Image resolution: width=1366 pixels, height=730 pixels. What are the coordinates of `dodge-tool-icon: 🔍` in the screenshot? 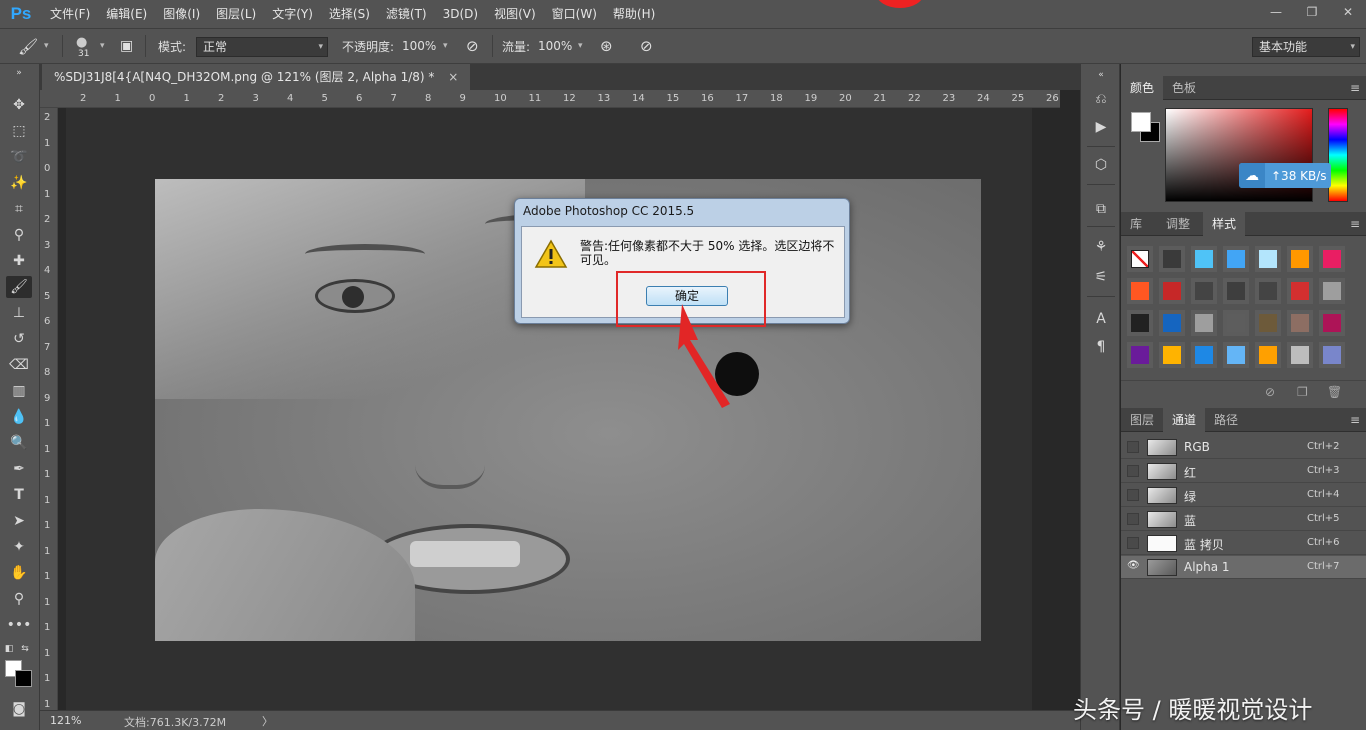 It's located at (19, 443).